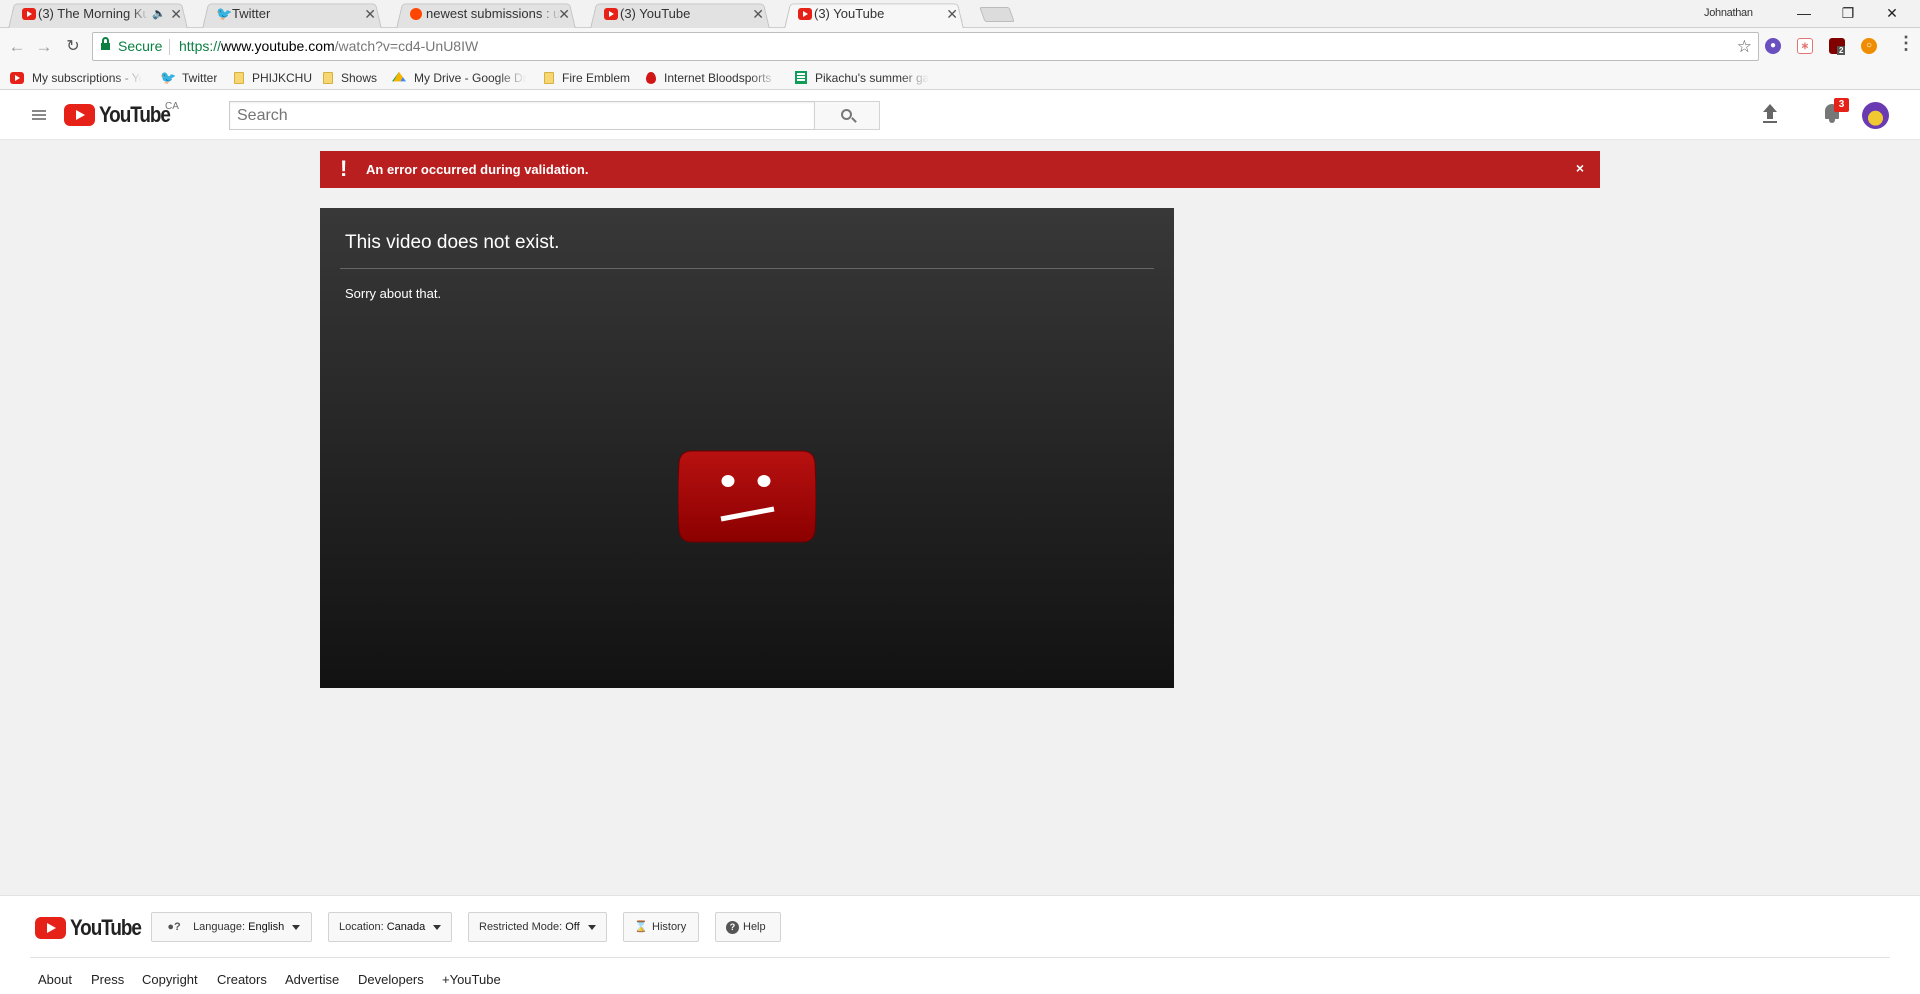 The width and height of the screenshot is (1920, 994). Describe the element at coordinates (997, 14) in the screenshot. I see `new-tab-button` at that location.